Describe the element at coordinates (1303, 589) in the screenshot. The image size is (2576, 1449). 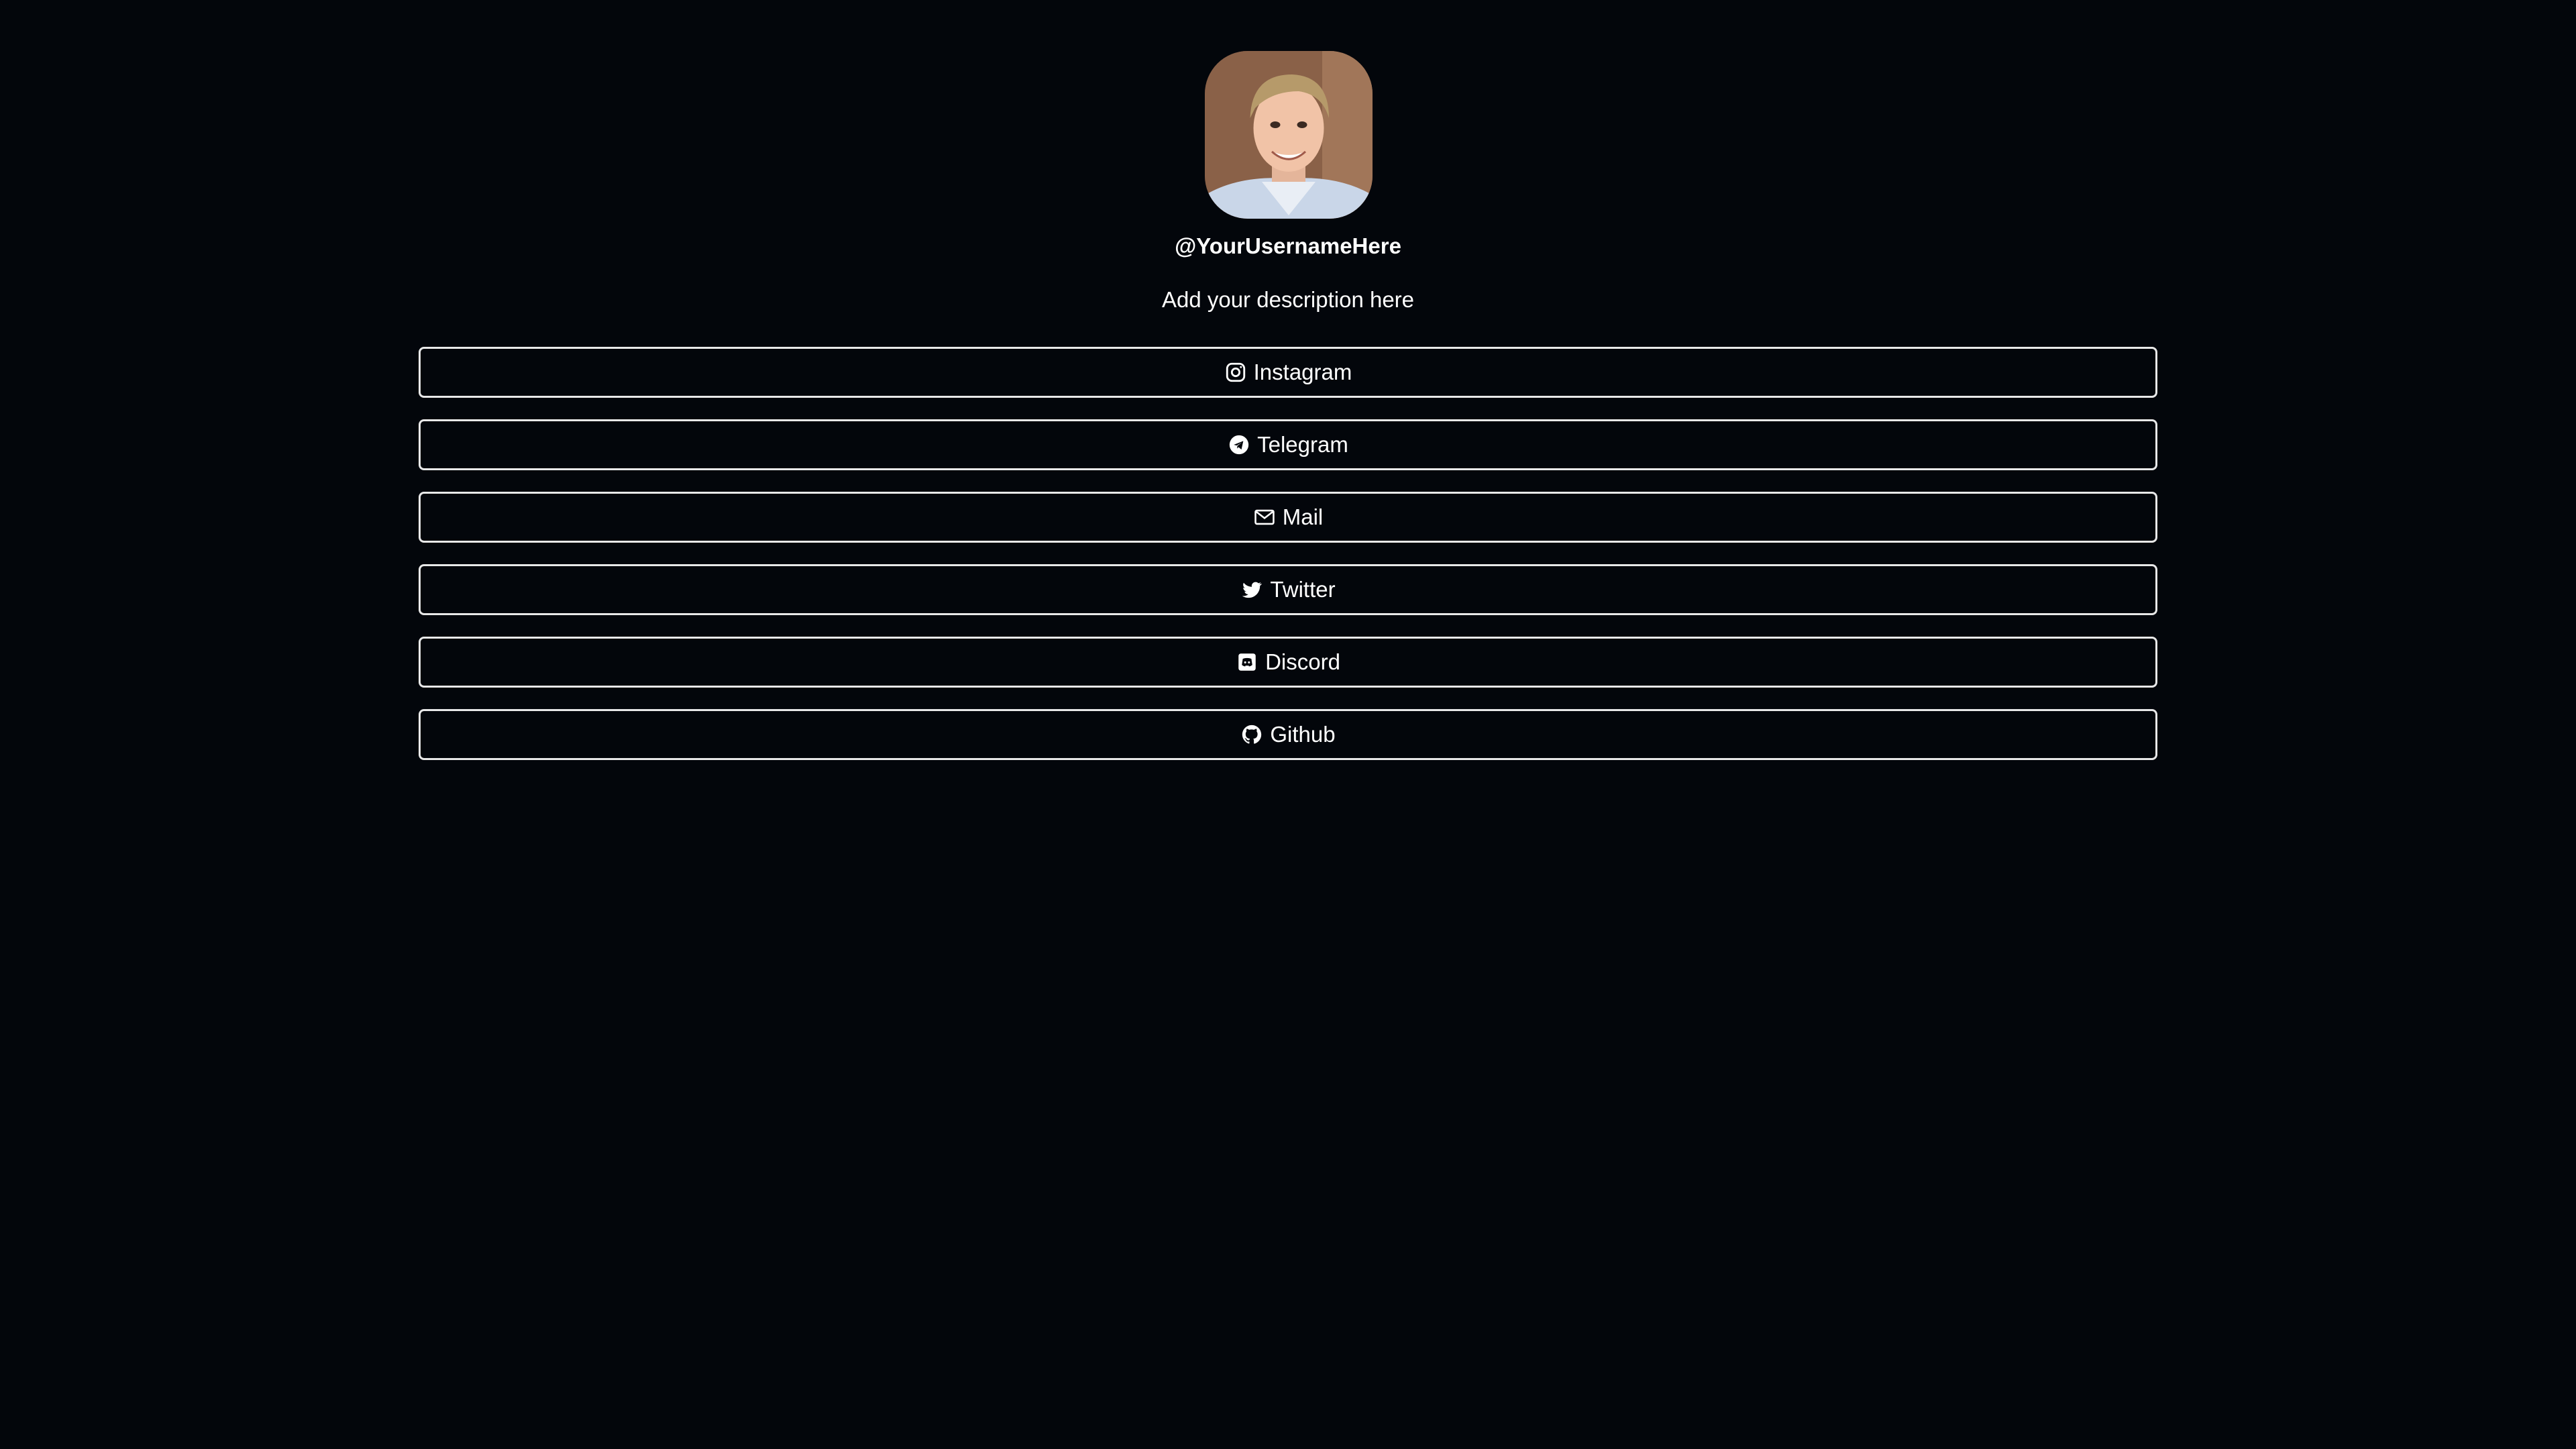
I see `twitter-label: Twitter` at that location.